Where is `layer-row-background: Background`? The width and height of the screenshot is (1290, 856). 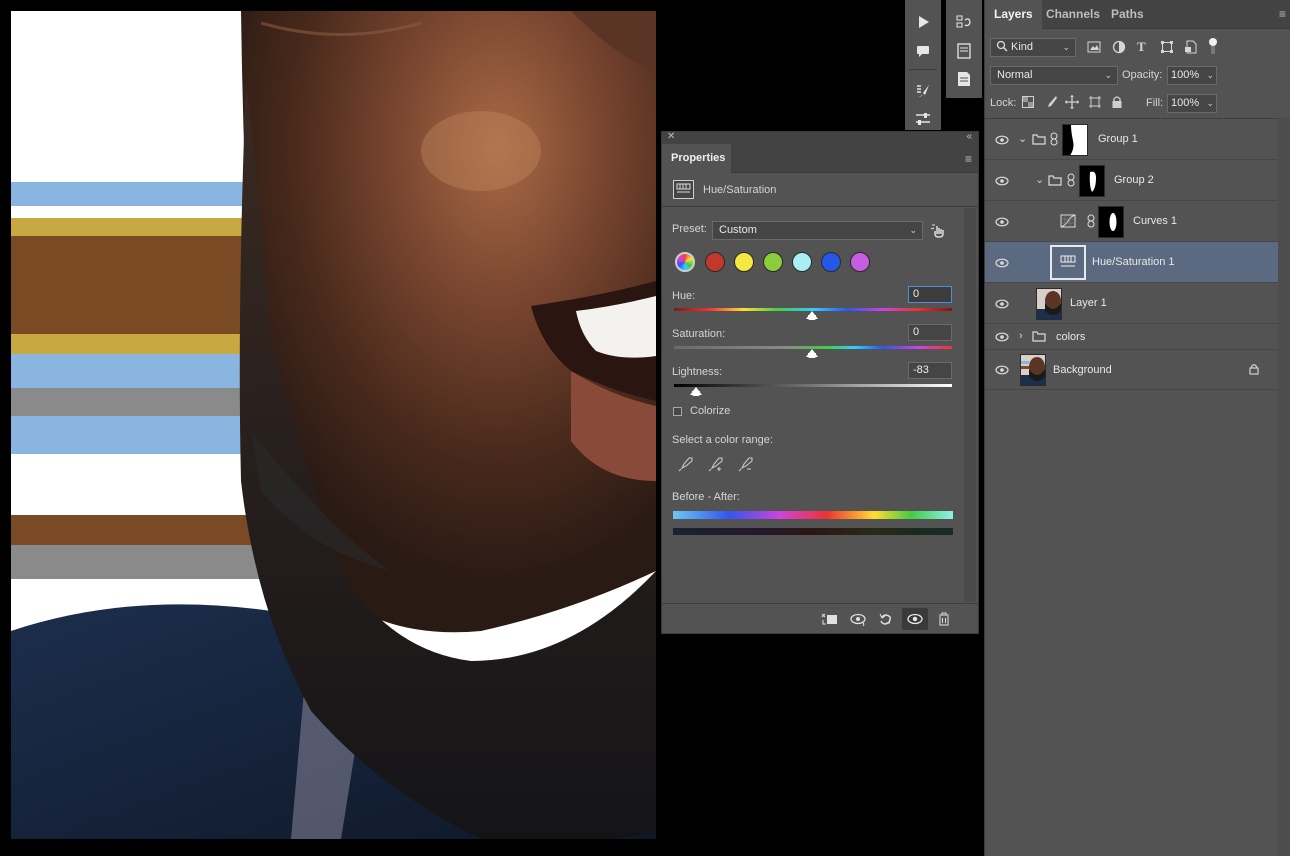 layer-row-background: Background is located at coordinates (1131, 370).